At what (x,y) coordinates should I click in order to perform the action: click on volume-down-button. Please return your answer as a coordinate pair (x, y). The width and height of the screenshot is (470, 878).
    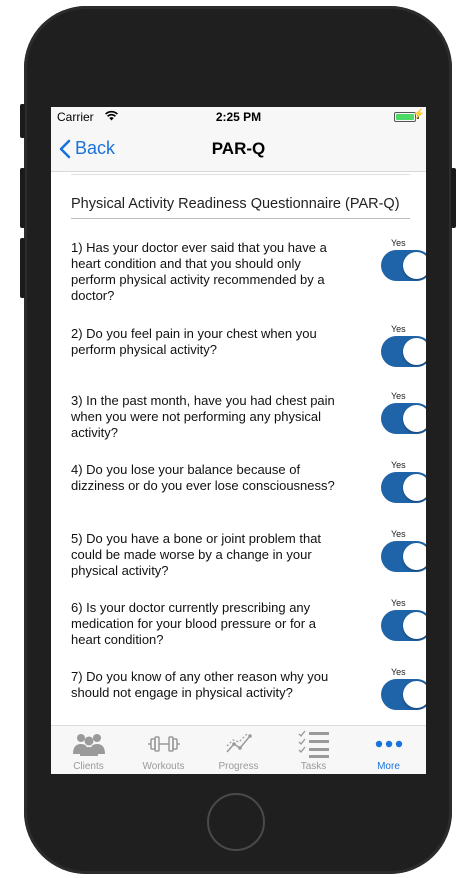
    Looking at the image, I should click on (22, 268).